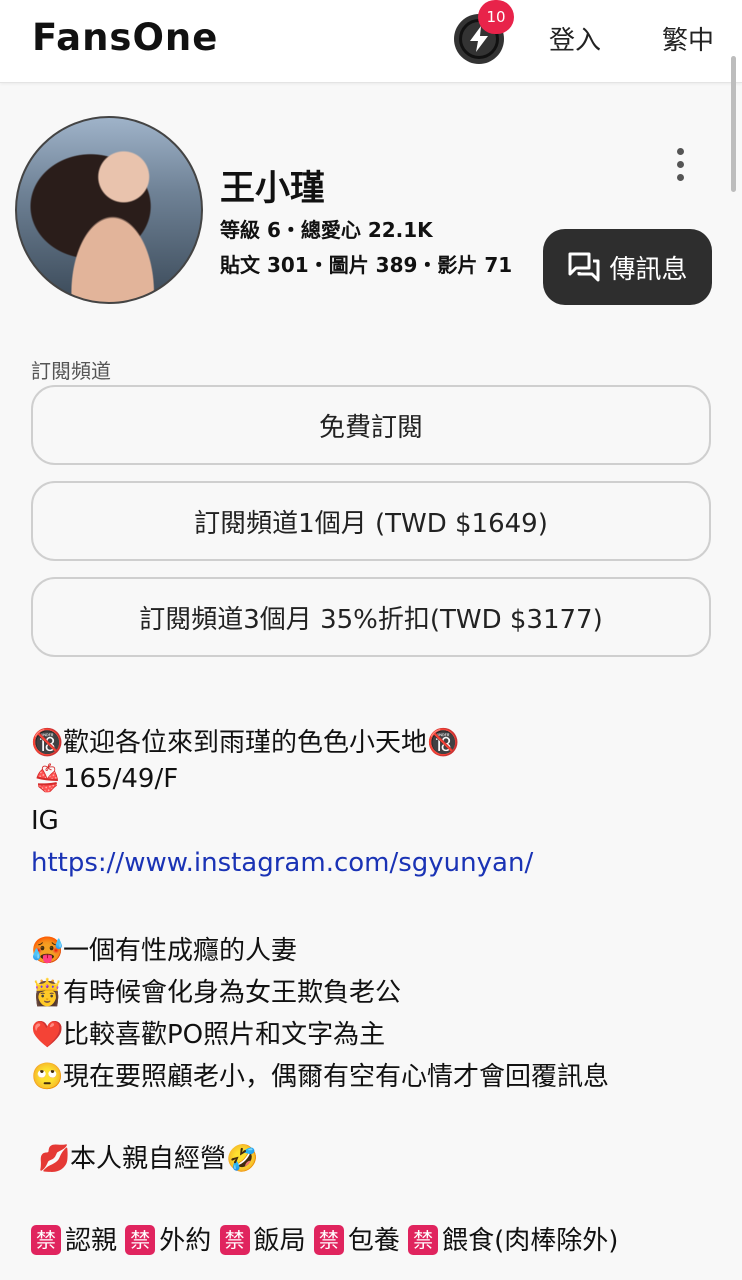  I want to click on bio-measurements-line: 👙165/49/F, so click(104, 779).